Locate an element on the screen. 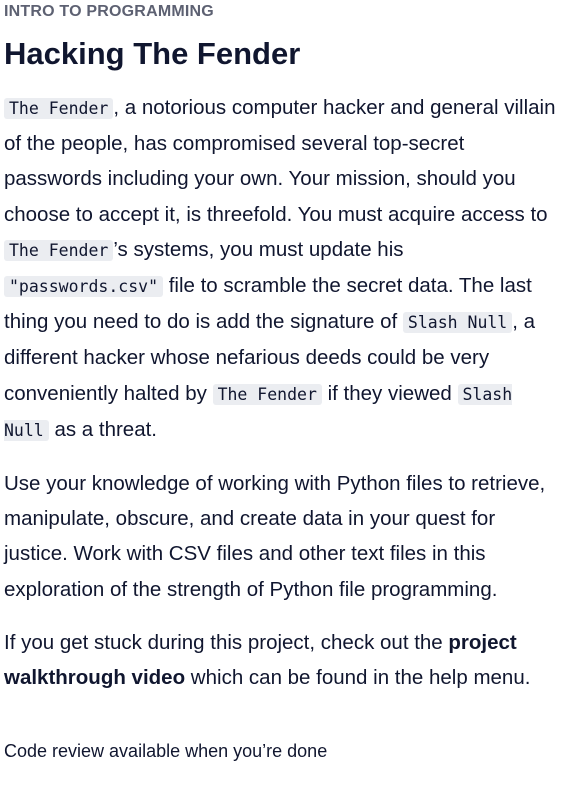 The height and width of the screenshot is (806, 565). intro-text-6: as a threat. is located at coordinates (103, 429).